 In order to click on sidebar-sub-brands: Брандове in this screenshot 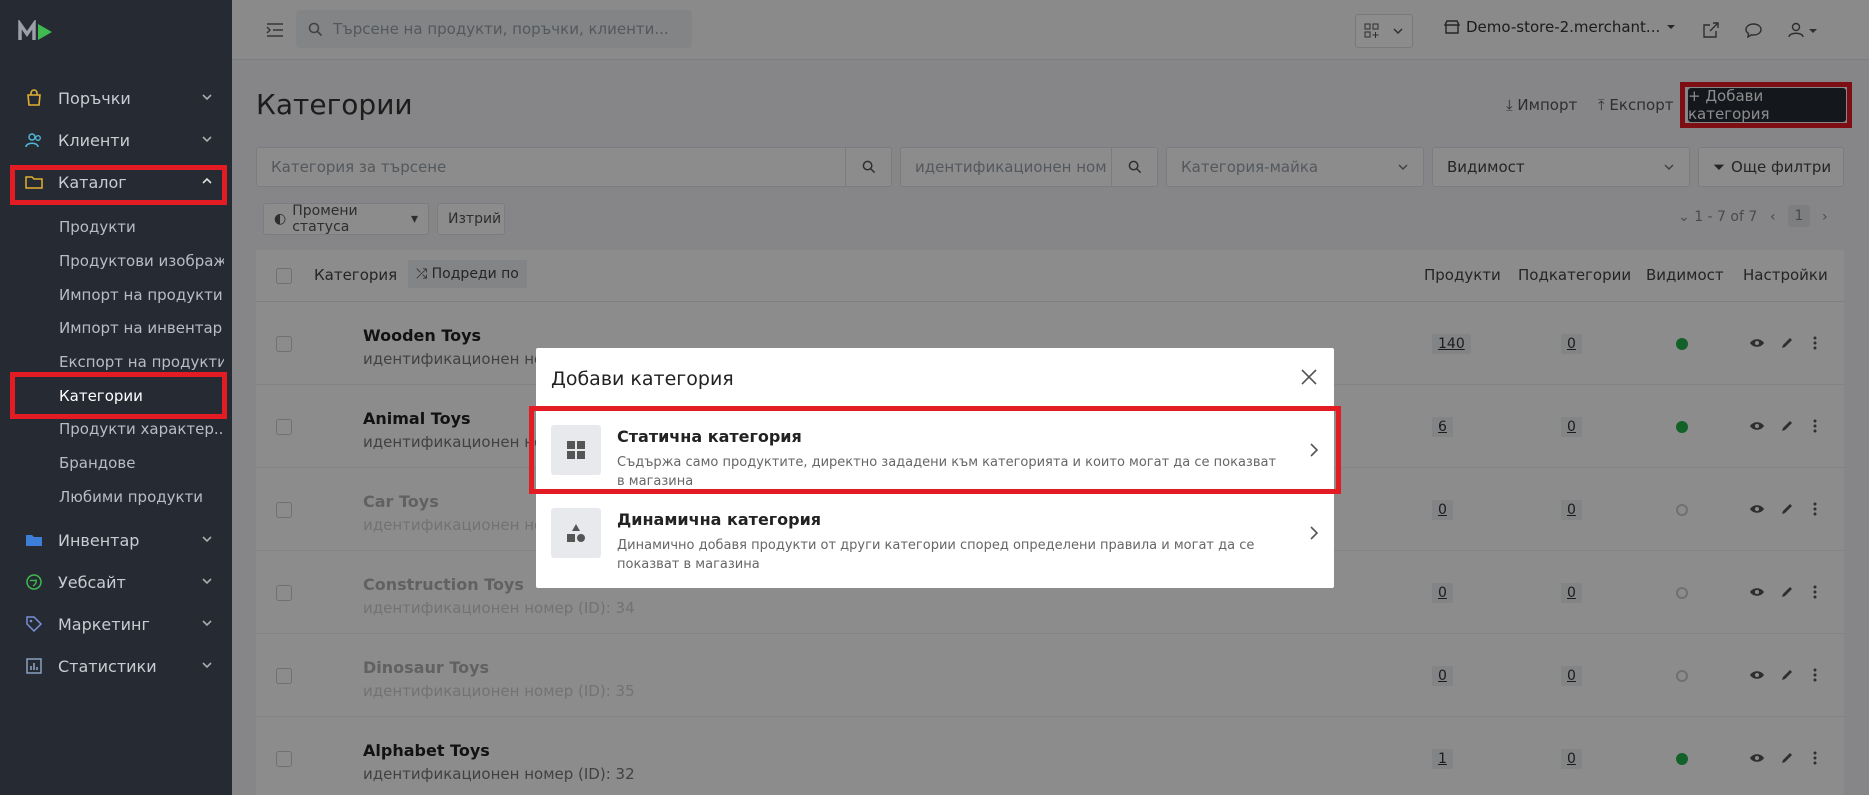, I will do `click(141, 463)`.